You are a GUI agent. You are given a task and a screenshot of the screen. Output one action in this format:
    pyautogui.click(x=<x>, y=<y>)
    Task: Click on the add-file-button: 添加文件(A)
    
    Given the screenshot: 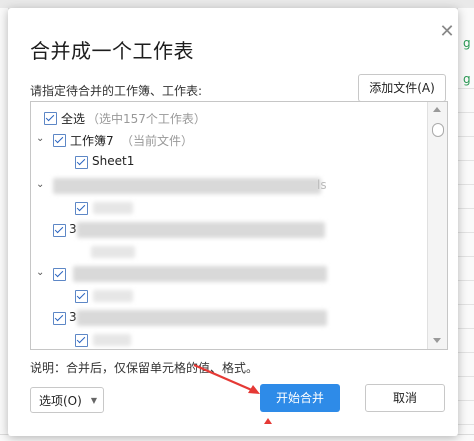 What is the action you would take?
    pyautogui.click(x=402, y=88)
    